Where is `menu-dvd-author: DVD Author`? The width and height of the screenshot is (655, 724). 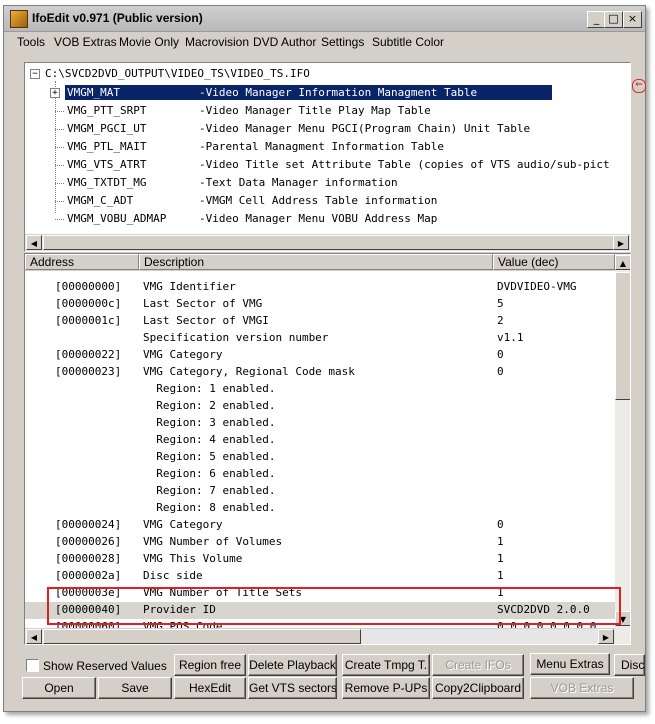 menu-dvd-author: DVD Author is located at coordinates (284, 42).